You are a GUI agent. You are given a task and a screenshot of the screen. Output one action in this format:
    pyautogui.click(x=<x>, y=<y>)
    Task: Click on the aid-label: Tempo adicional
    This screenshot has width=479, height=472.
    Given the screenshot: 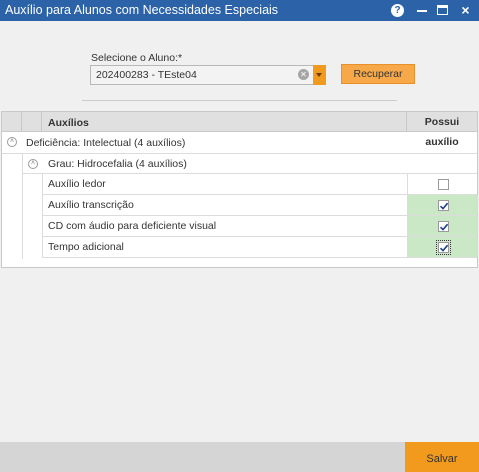 What is the action you would take?
    pyautogui.click(x=86, y=247)
    